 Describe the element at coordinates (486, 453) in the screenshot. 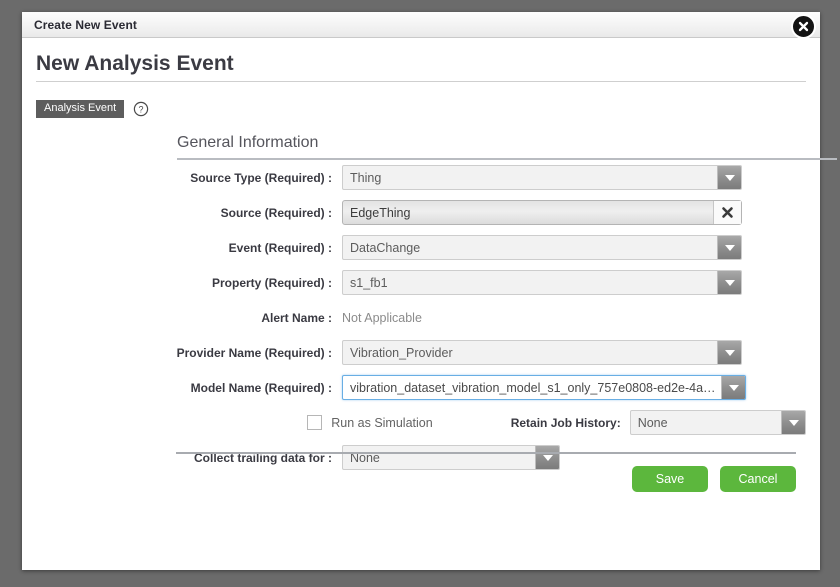

I see `footer-divider` at that location.